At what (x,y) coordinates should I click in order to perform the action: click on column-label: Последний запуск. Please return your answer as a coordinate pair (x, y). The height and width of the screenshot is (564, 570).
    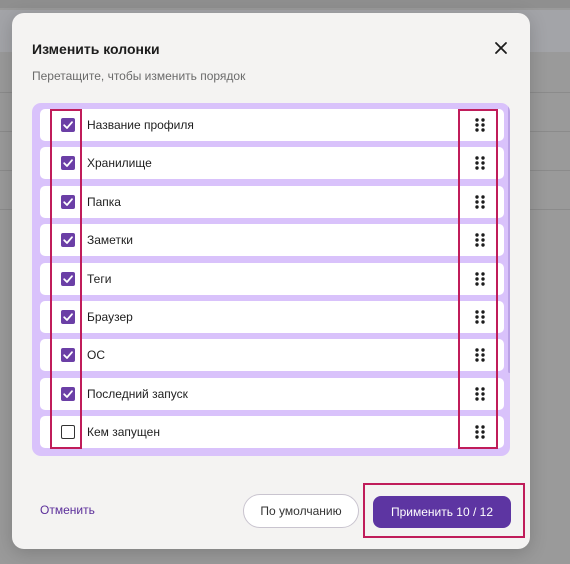
    Looking at the image, I should click on (137, 393).